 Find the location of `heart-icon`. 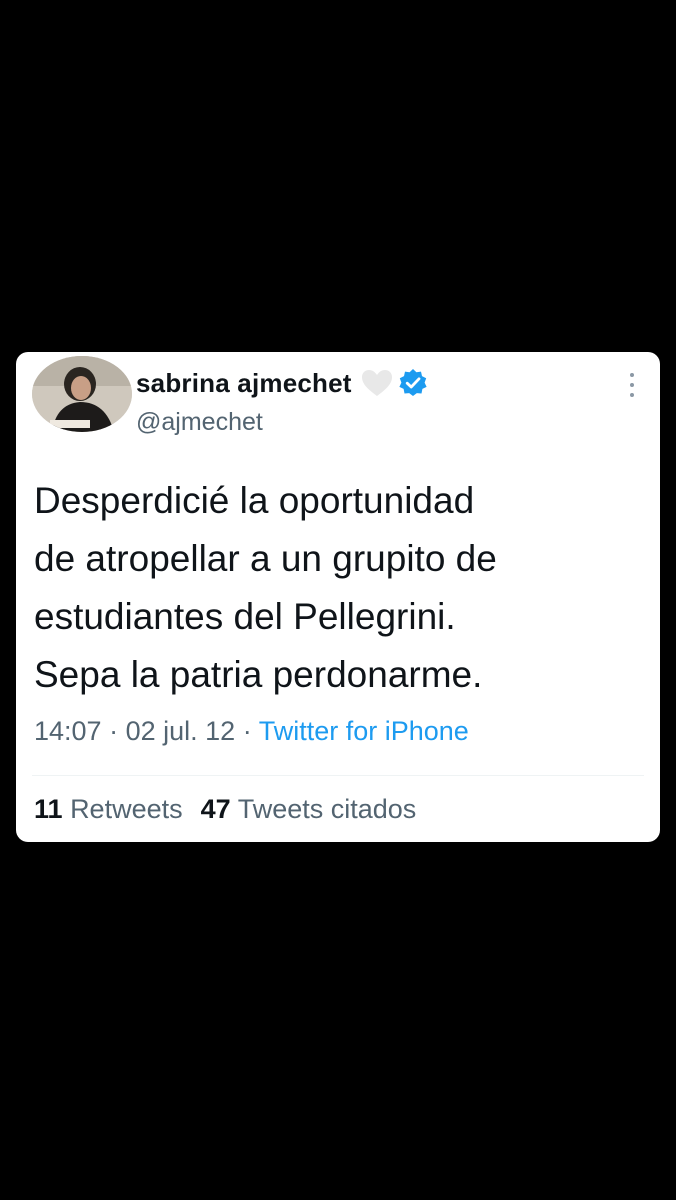

heart-icon is located at coordinates (377, 383).